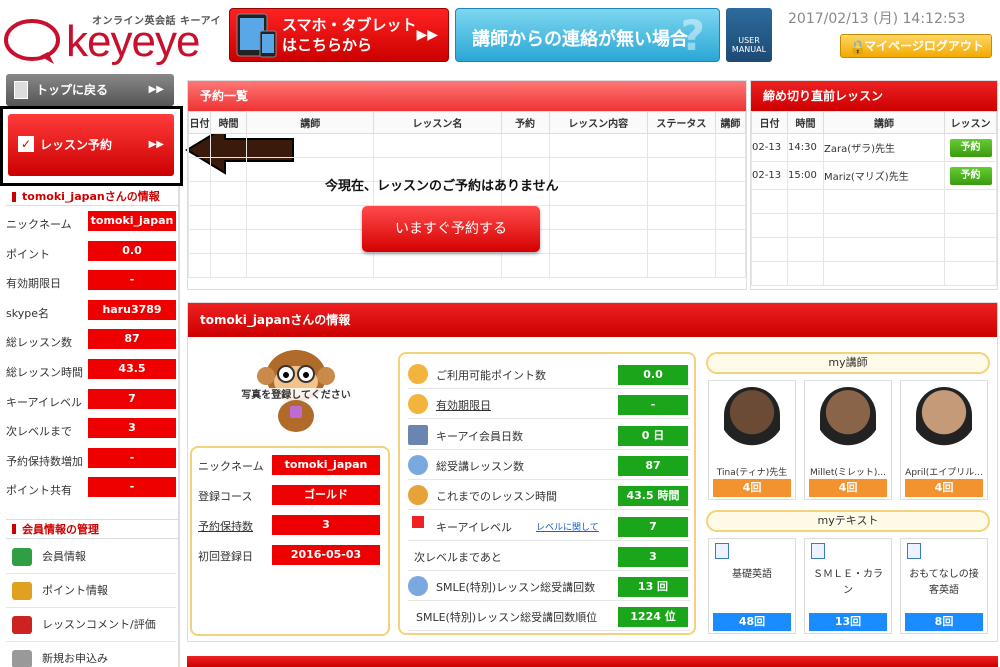 The image size is (1000, 667). Describe the element at coordinates (848, 622) in the screenshot. I see `textbook-lesson-count: 13回` at that location.